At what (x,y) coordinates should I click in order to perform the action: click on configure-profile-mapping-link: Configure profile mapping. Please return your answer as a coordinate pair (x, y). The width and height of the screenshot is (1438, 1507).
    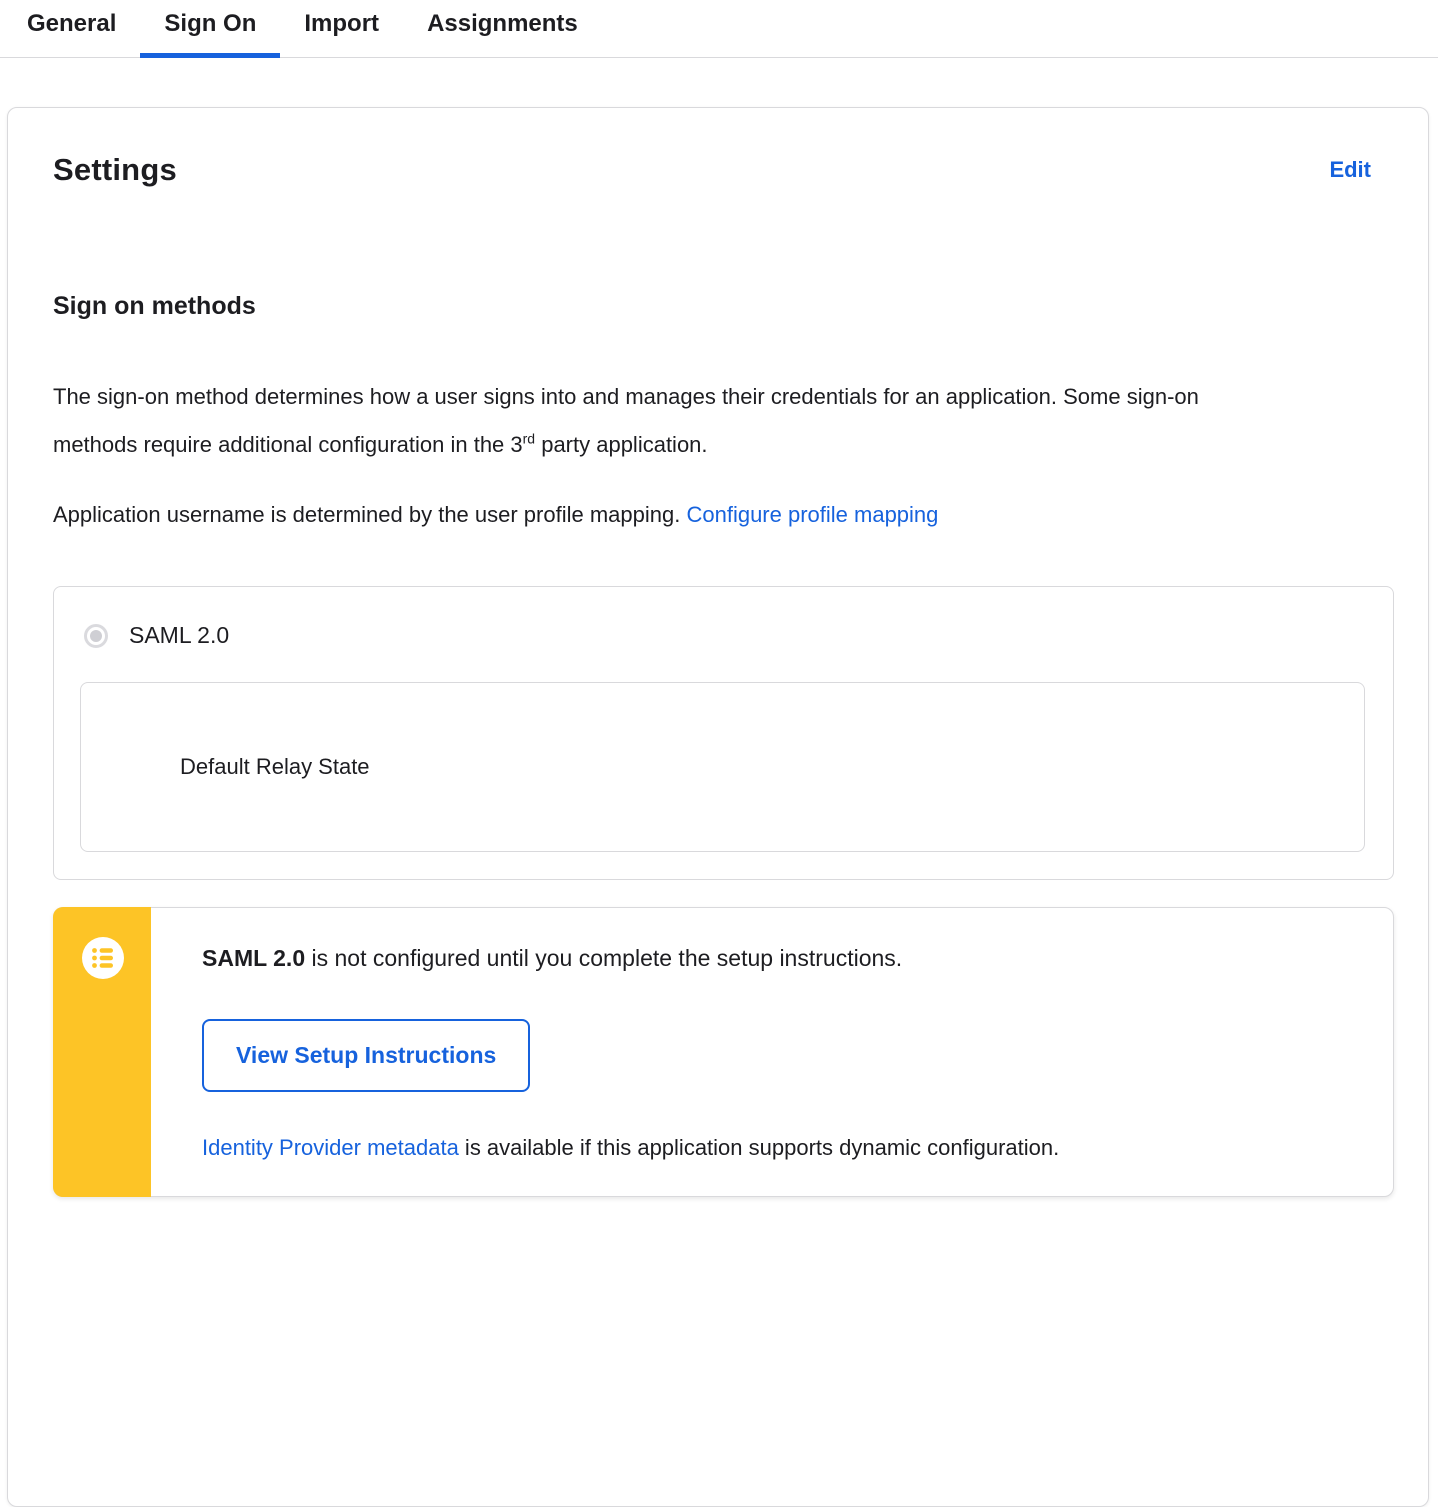
    Looking at the image, I should click on (812, 514).